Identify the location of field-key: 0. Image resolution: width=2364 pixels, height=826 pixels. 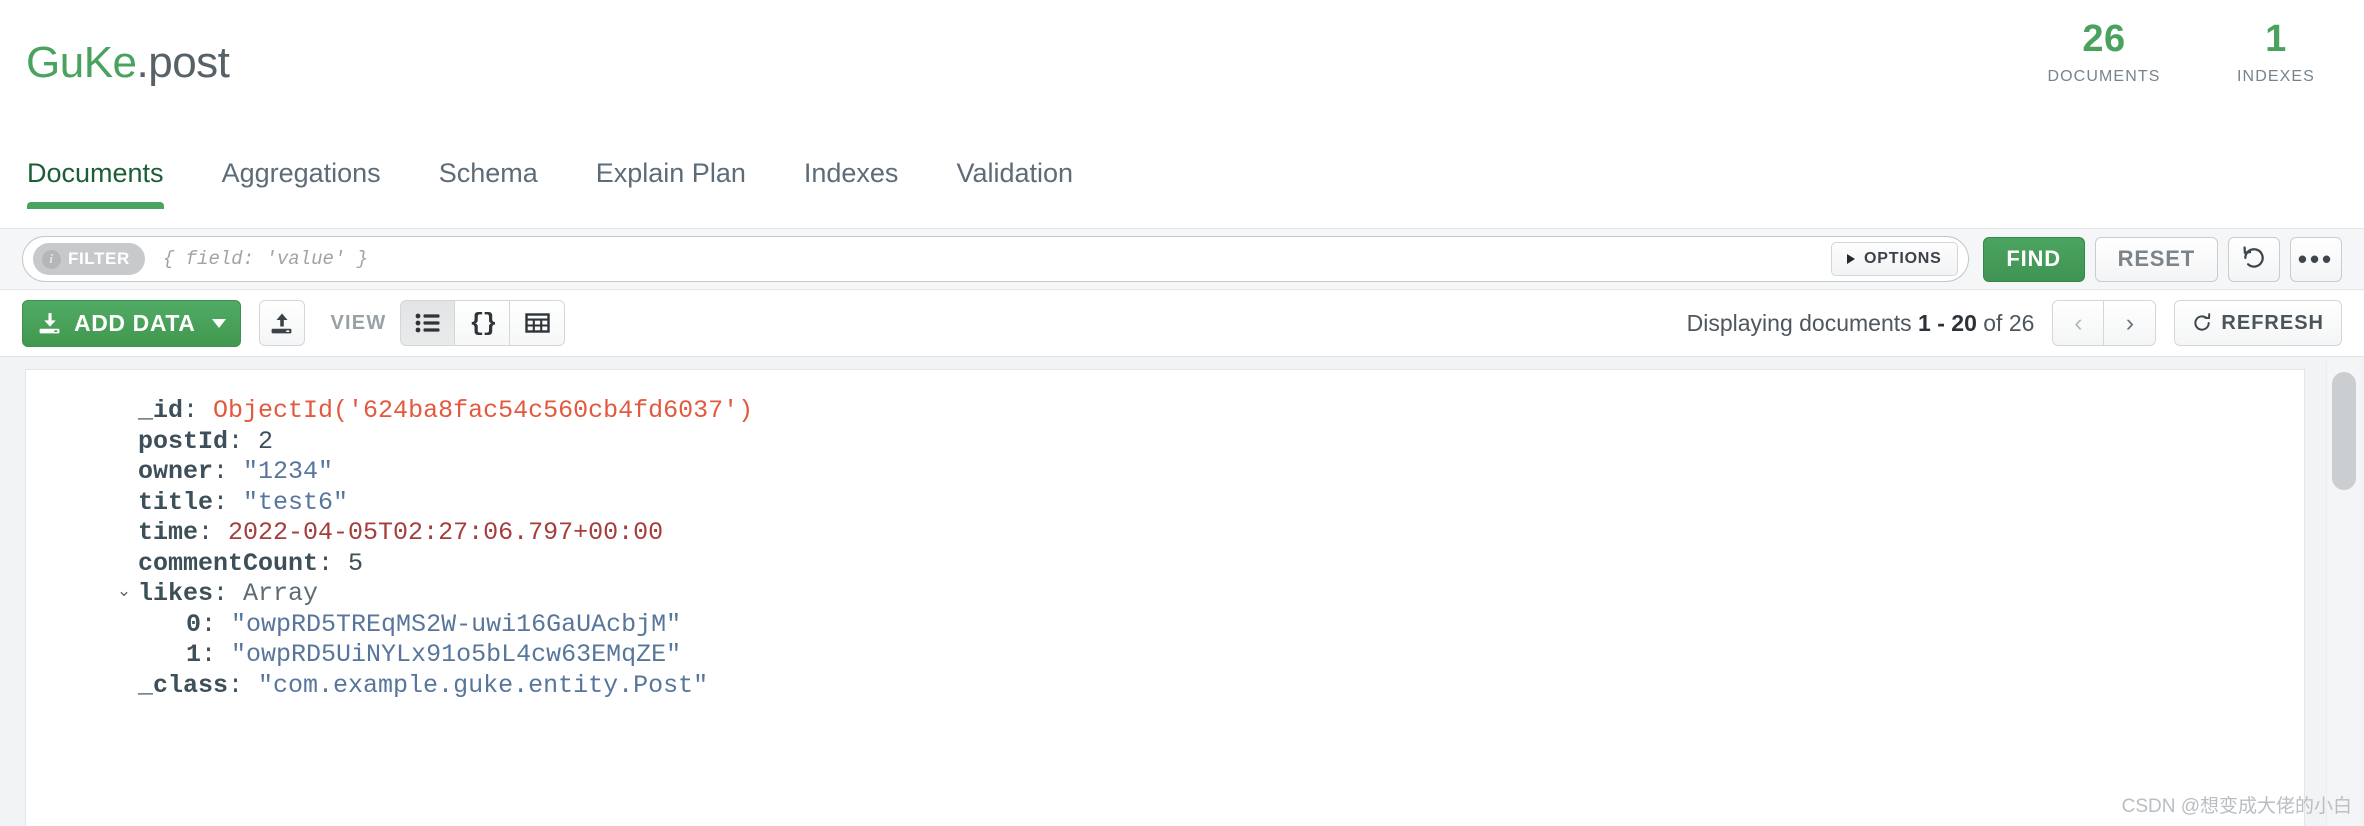
(194, 624).